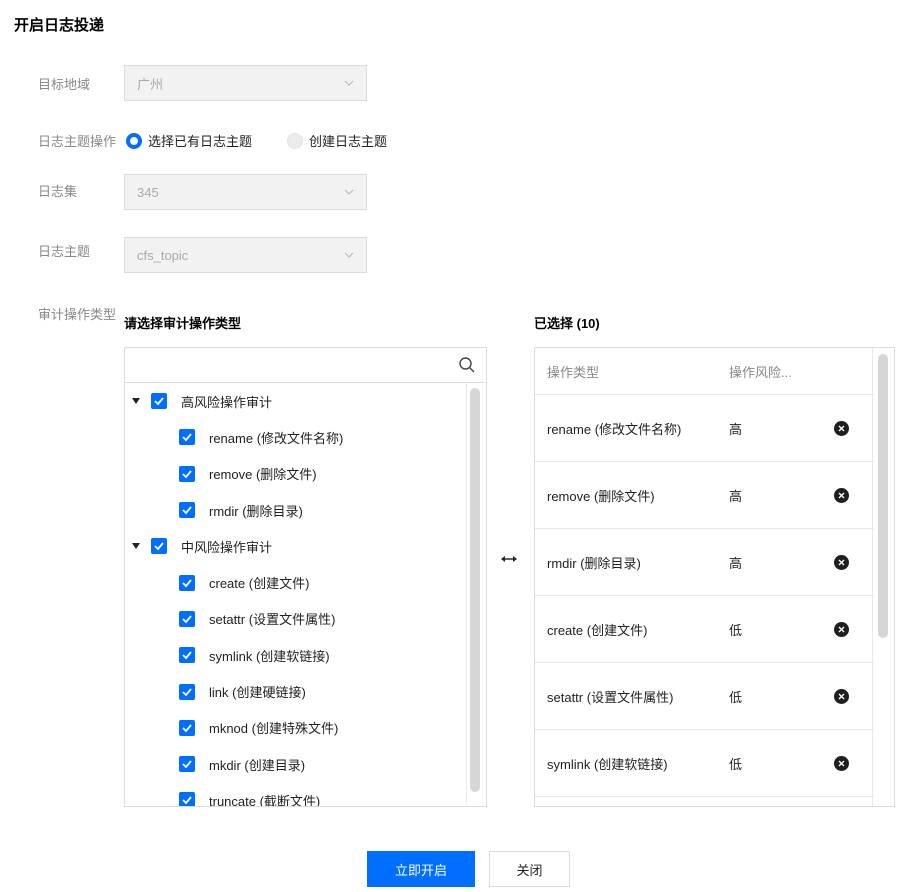 The height and width of the screenshot is (892, 907). What do you see at coordinates (348, 141) in the screenshot?
I see `radio-create-topic-label: 创建日志主题` at bounding box center [348, 141].